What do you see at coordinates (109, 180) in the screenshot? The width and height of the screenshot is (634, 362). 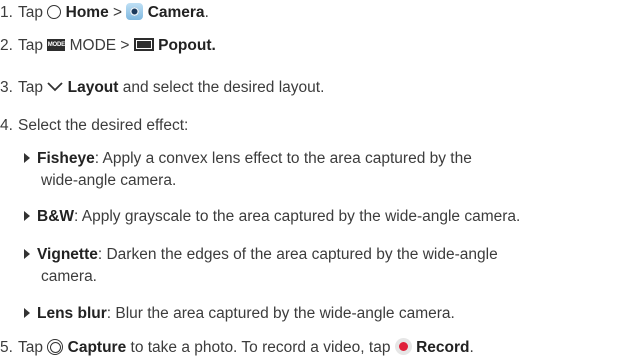 I see `effect-fisheye-cont: wide-angle camera.` at bounding box center [109, 180].